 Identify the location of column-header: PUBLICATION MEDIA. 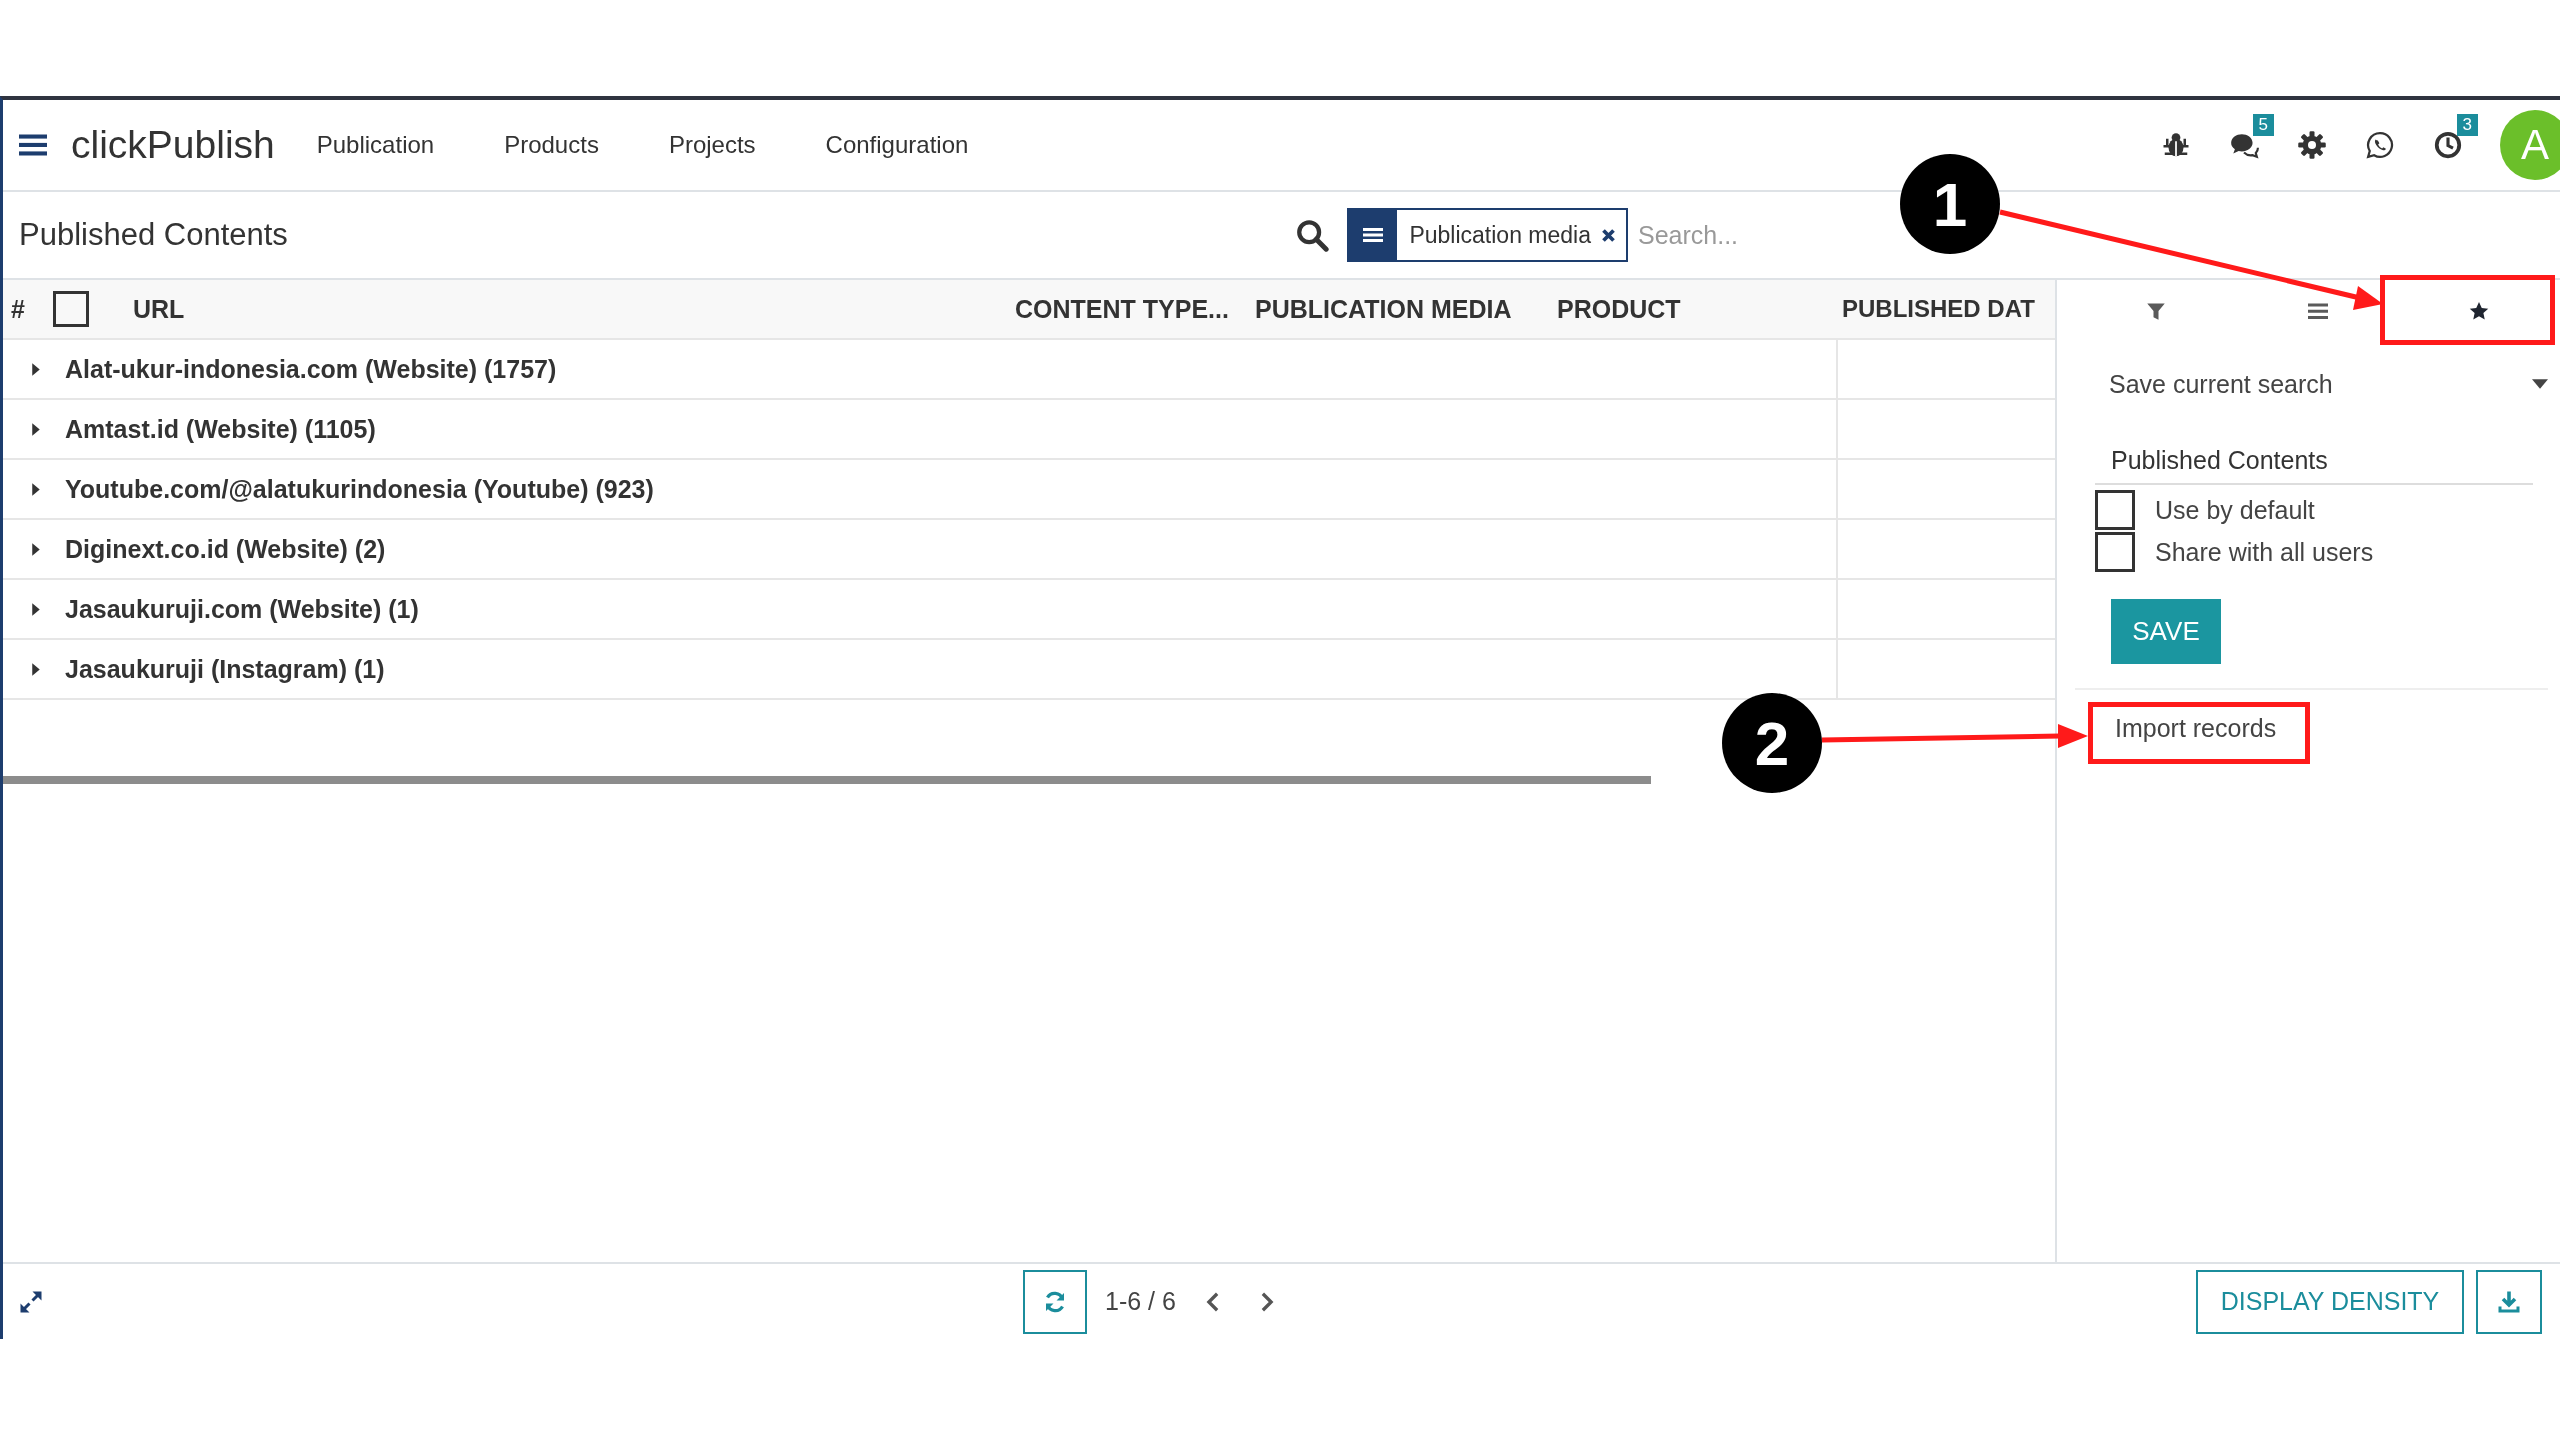
(1406, 309).